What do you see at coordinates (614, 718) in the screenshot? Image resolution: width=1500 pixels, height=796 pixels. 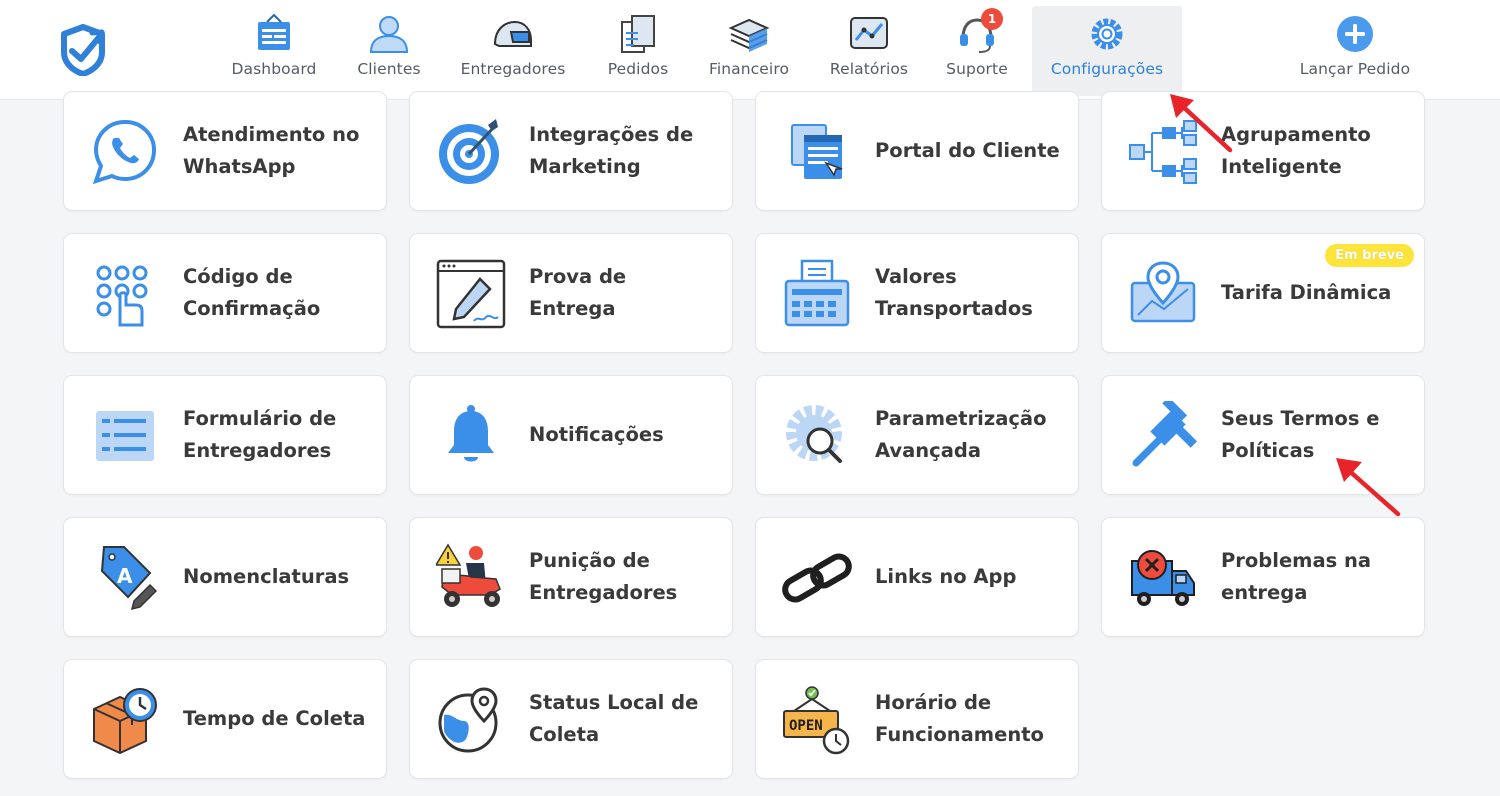 I see `card-label: Status Local de Coleta` at bounding box center [614, 718].